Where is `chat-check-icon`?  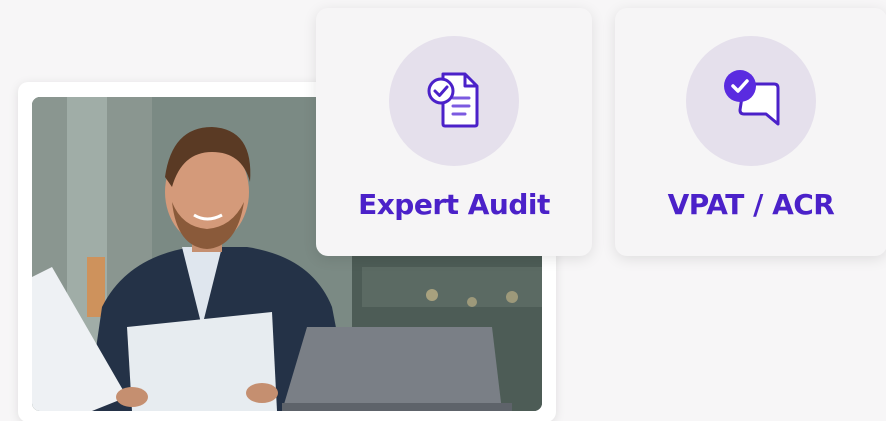 chat-check-icon is located at coordinates (751, 101).